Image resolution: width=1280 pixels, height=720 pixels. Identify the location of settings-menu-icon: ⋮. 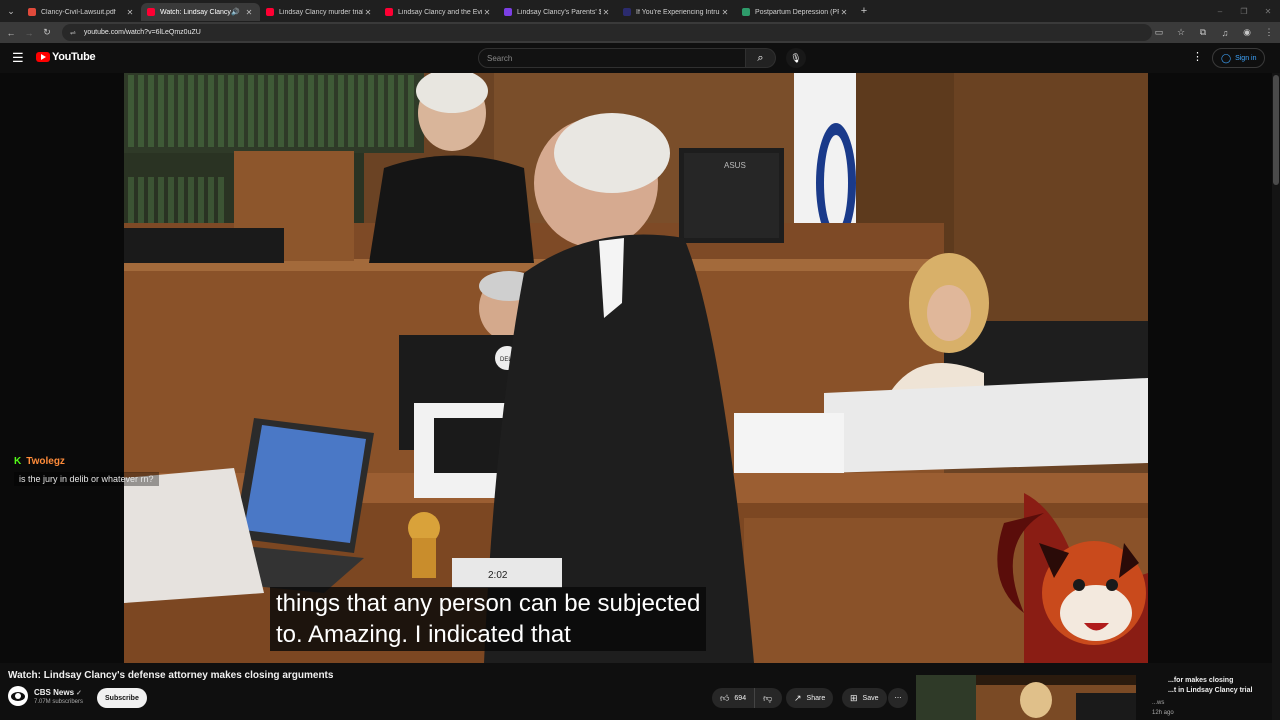
(1197, 56).